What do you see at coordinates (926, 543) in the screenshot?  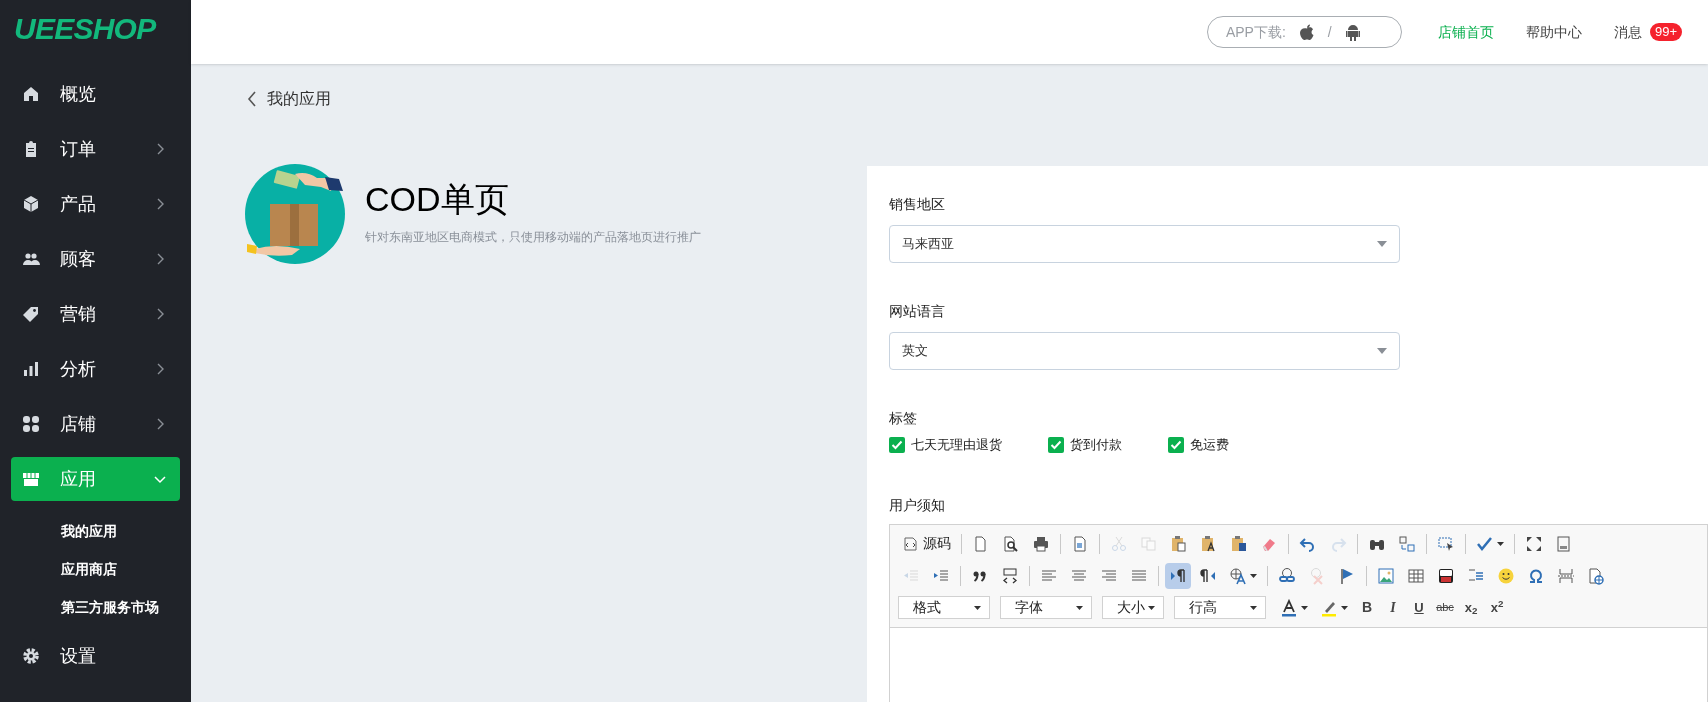 I see `source-button: 源码` at bounding box center [926, 543].